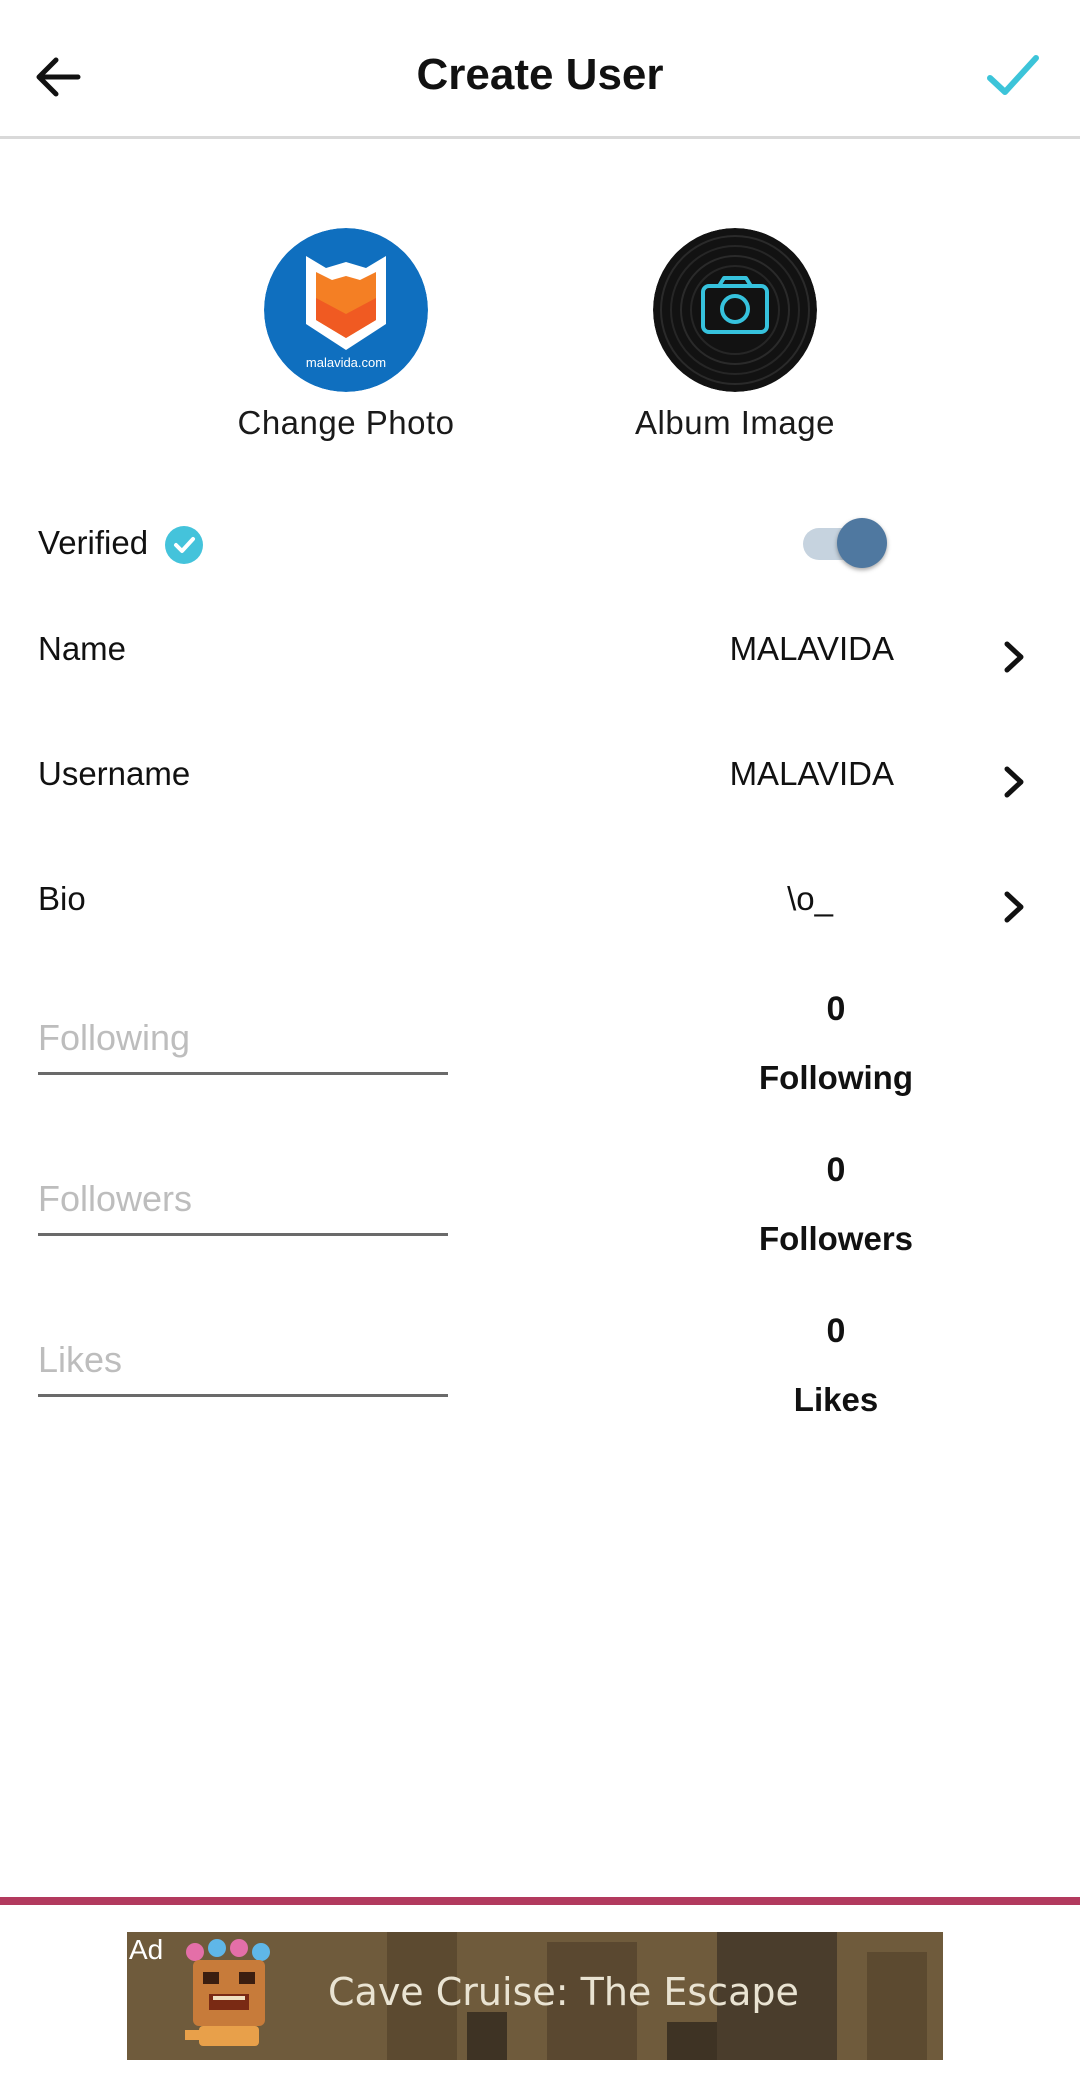 Image resolution: width=1080 pixels, height=2098 pixels. What do you see at coordinates (114, 773) in the screenshot?
I see `username-label: Username` at bounding box center [114, 773].